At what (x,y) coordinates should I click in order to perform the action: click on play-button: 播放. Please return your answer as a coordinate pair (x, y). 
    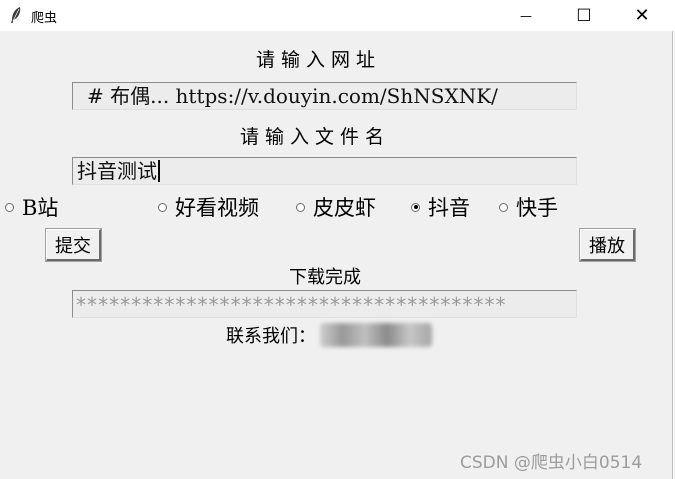
    Looking at the image, I should click on (607, 245).